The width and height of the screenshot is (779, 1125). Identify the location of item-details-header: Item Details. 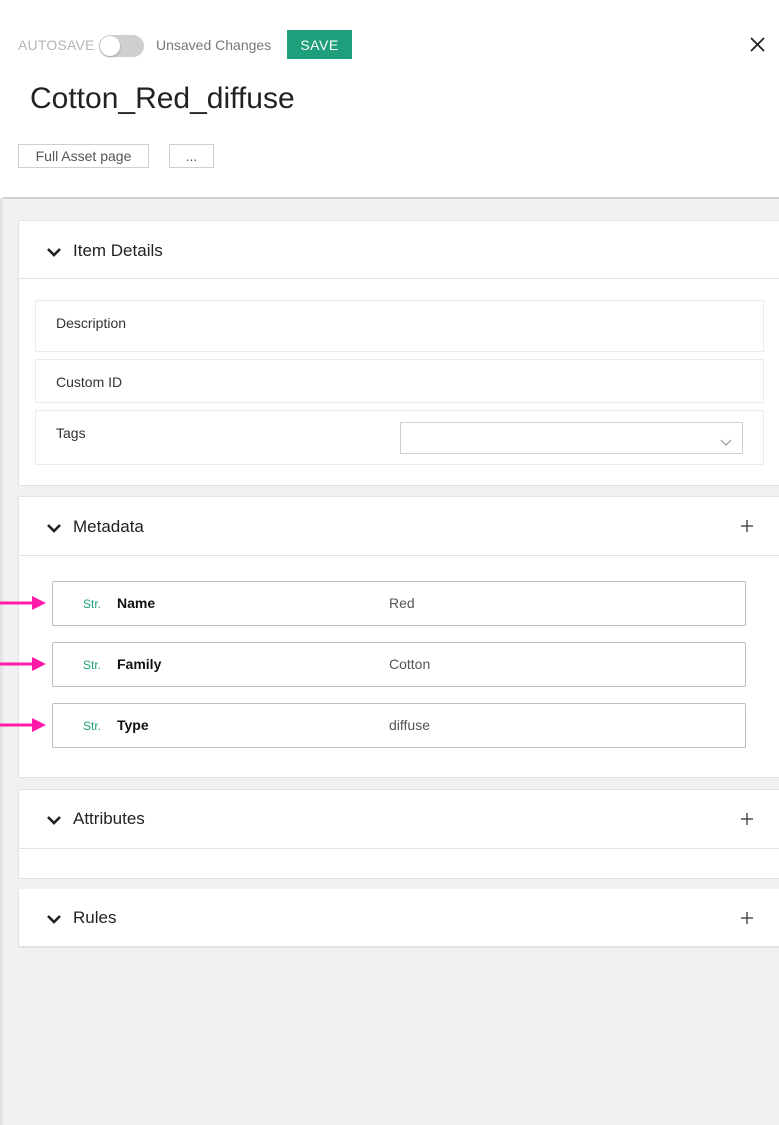
(399, 250).